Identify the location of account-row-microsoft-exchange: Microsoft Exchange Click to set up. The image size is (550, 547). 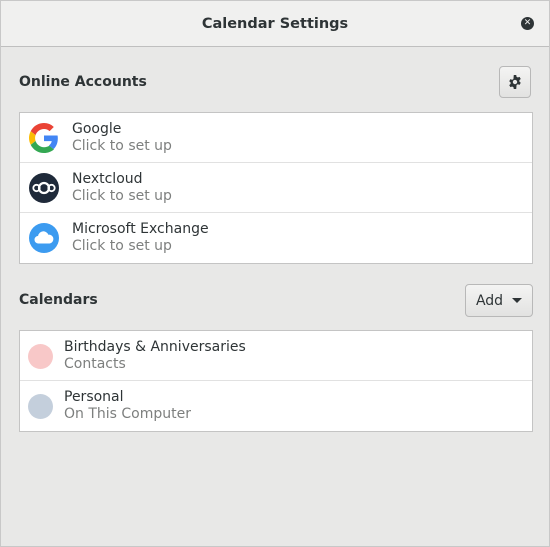
(276, 238).